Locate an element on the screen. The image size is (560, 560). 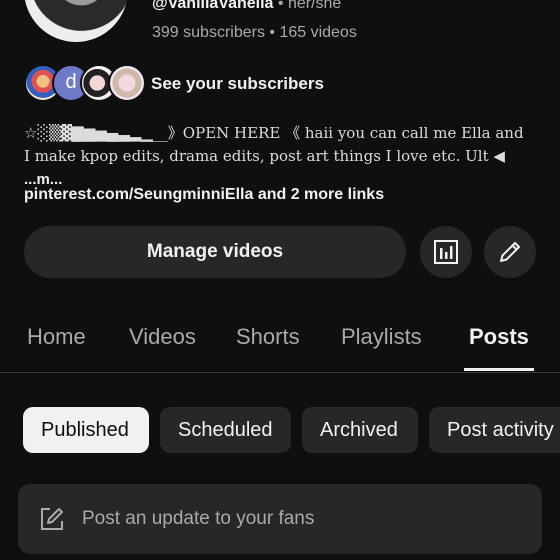
channel-tabs: Home Videos Shorts Playlists Posts is located at coordinates (280, 345).